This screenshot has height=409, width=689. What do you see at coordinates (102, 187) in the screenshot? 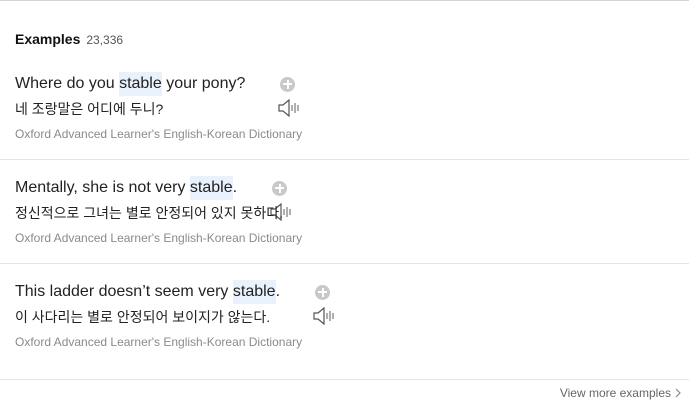
I see `sentence-text: Mentally, she is not very` at bounding box center [102, 187].